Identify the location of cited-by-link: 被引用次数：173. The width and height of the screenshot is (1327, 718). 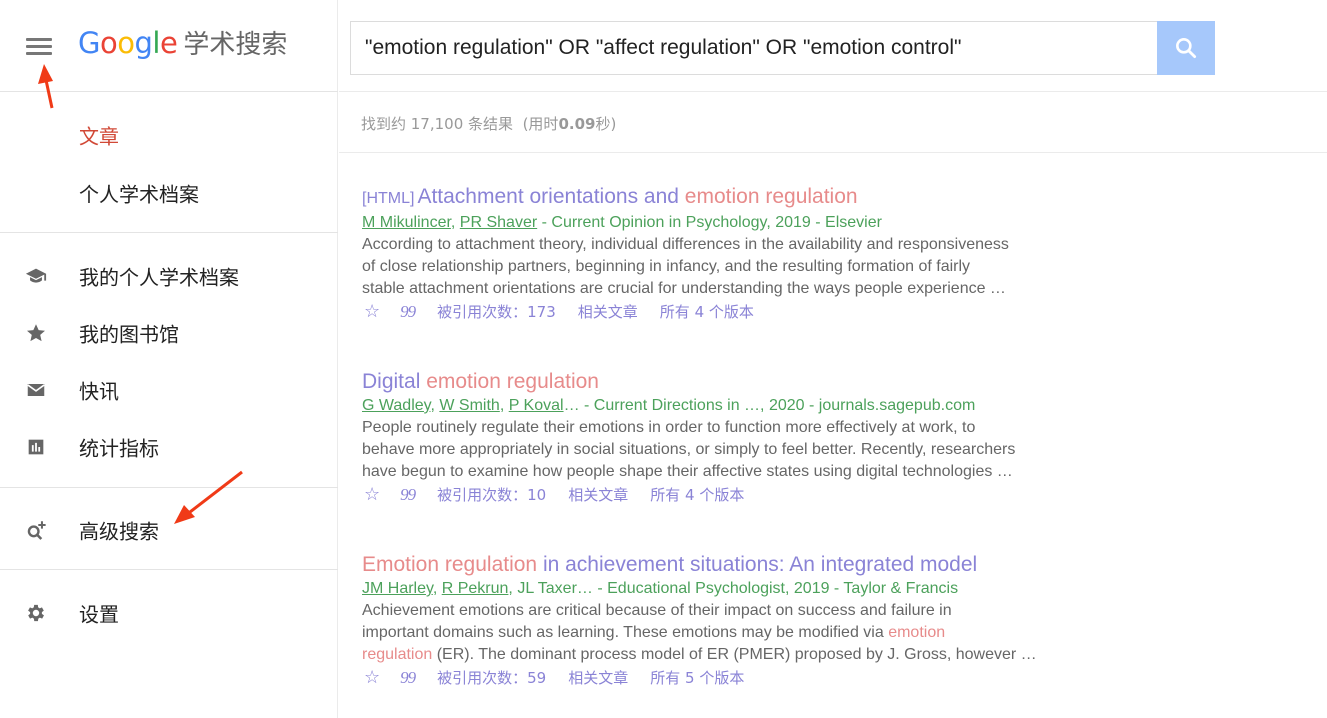
(496, 312).